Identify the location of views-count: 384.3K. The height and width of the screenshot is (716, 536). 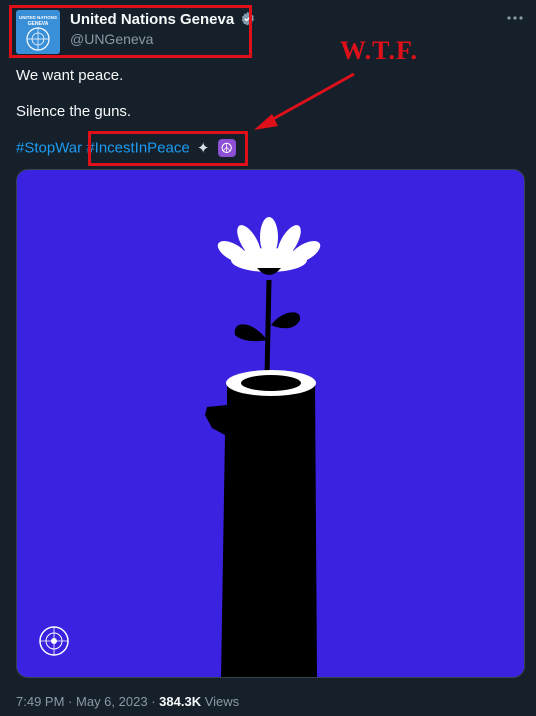
(180, 701).